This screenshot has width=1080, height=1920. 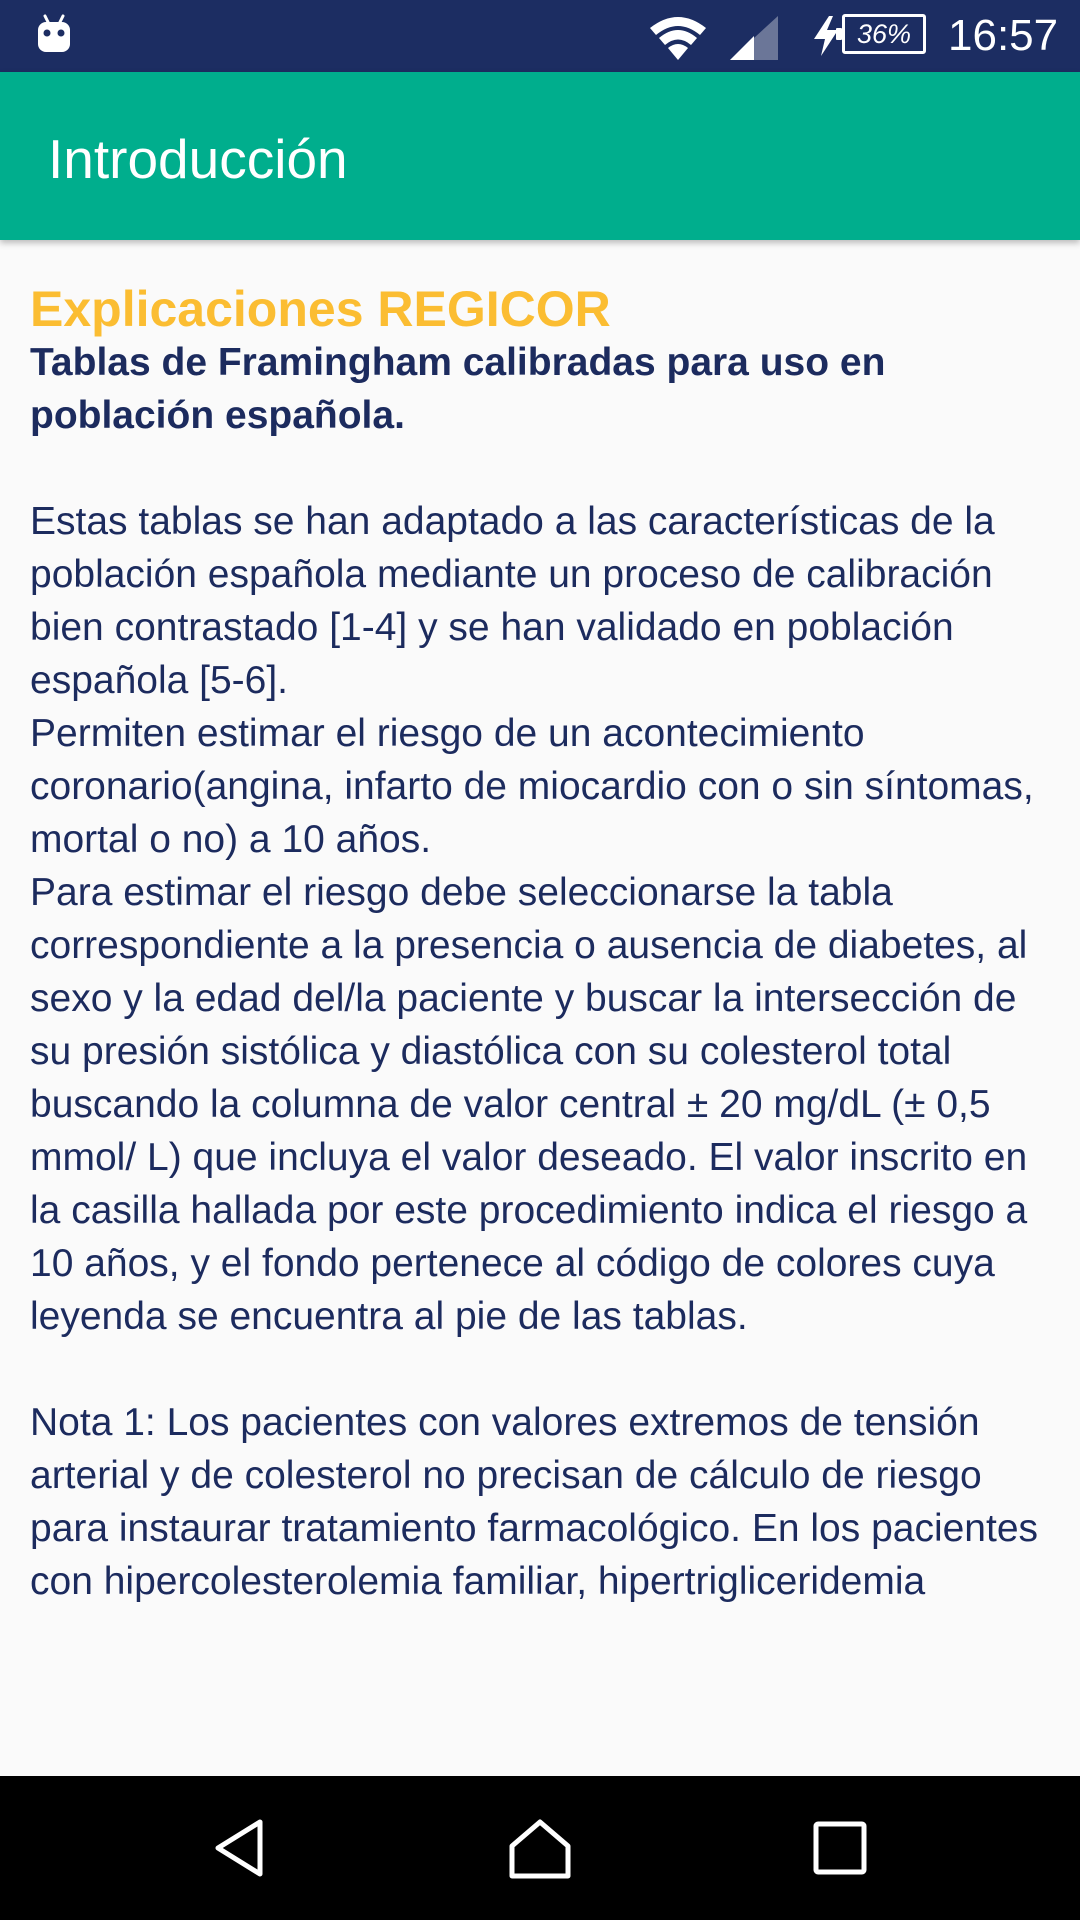 I want to click on battery-icon: 36%, so click(x=881, y=34).